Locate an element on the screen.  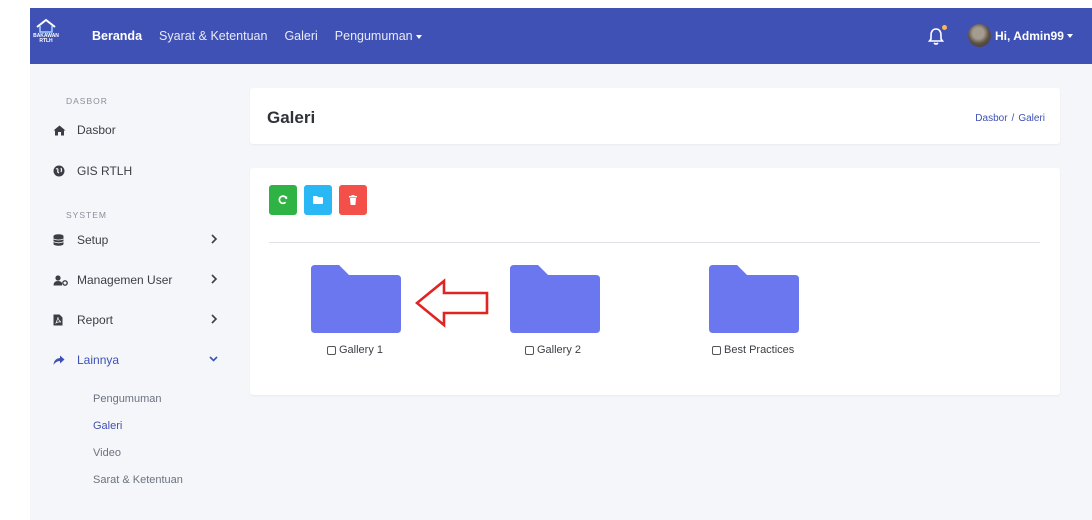
folder-name: Gallery 1 is located at coordinates (361, 350).